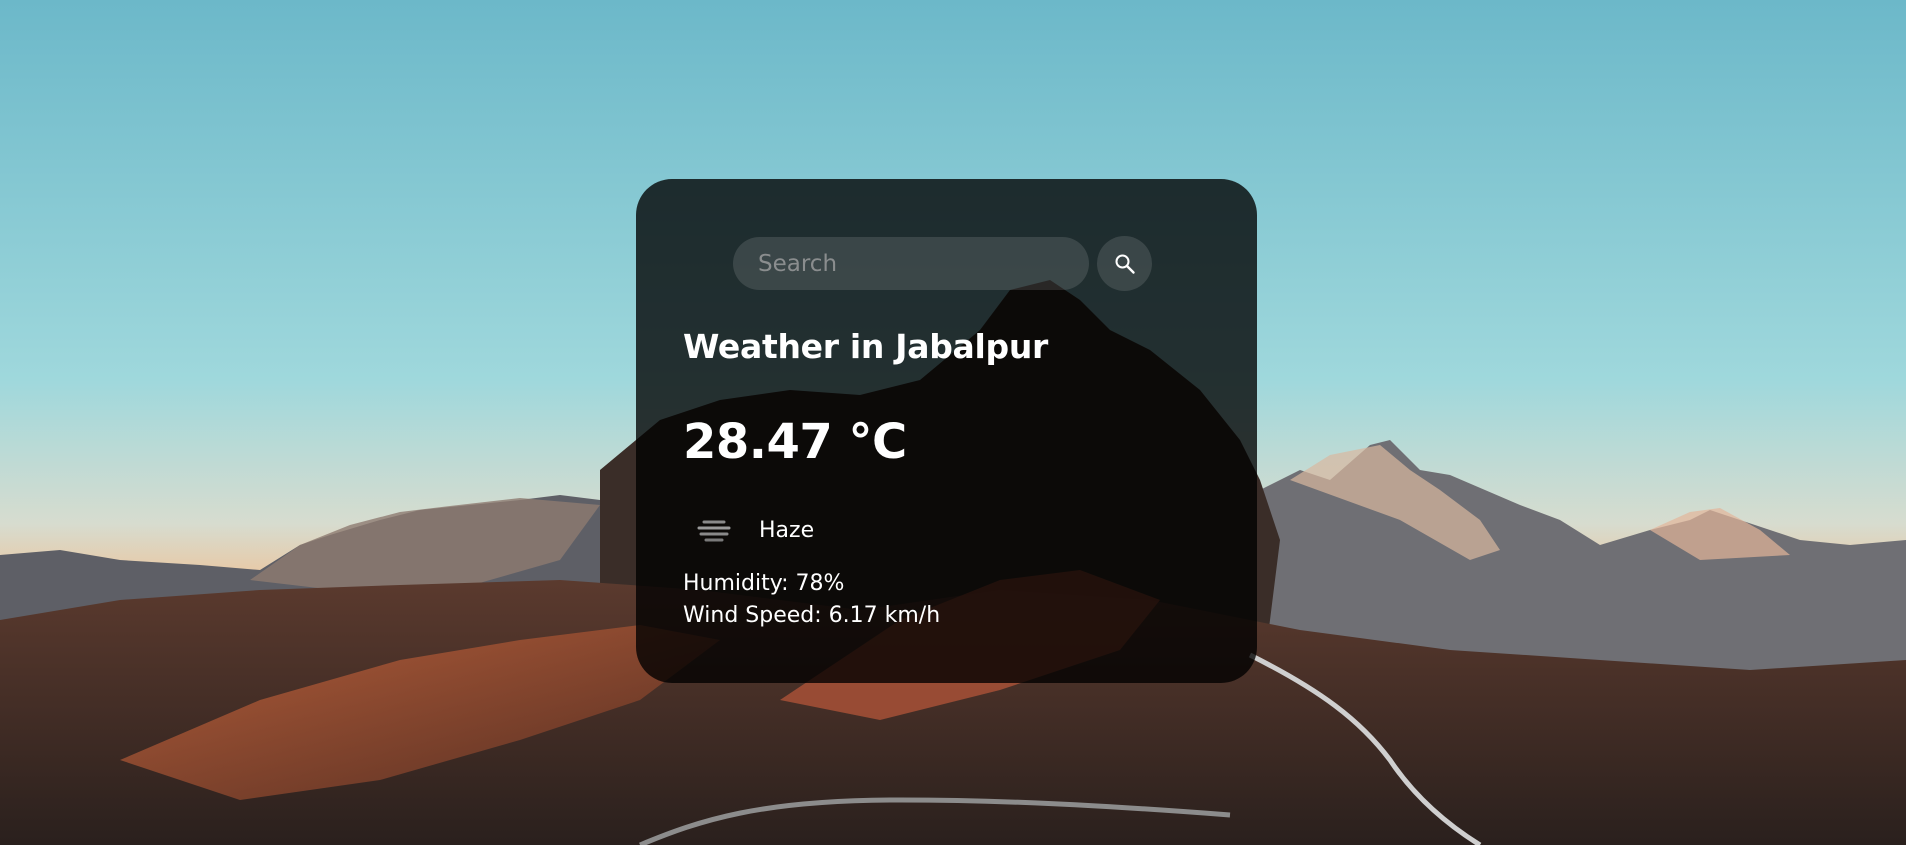 The width and height of the screenshot is (1906, 845). What do you see at coordinates (787, 530) in the screenshot?
I see `condition-label: Haze` at bounding box center [787, 530].